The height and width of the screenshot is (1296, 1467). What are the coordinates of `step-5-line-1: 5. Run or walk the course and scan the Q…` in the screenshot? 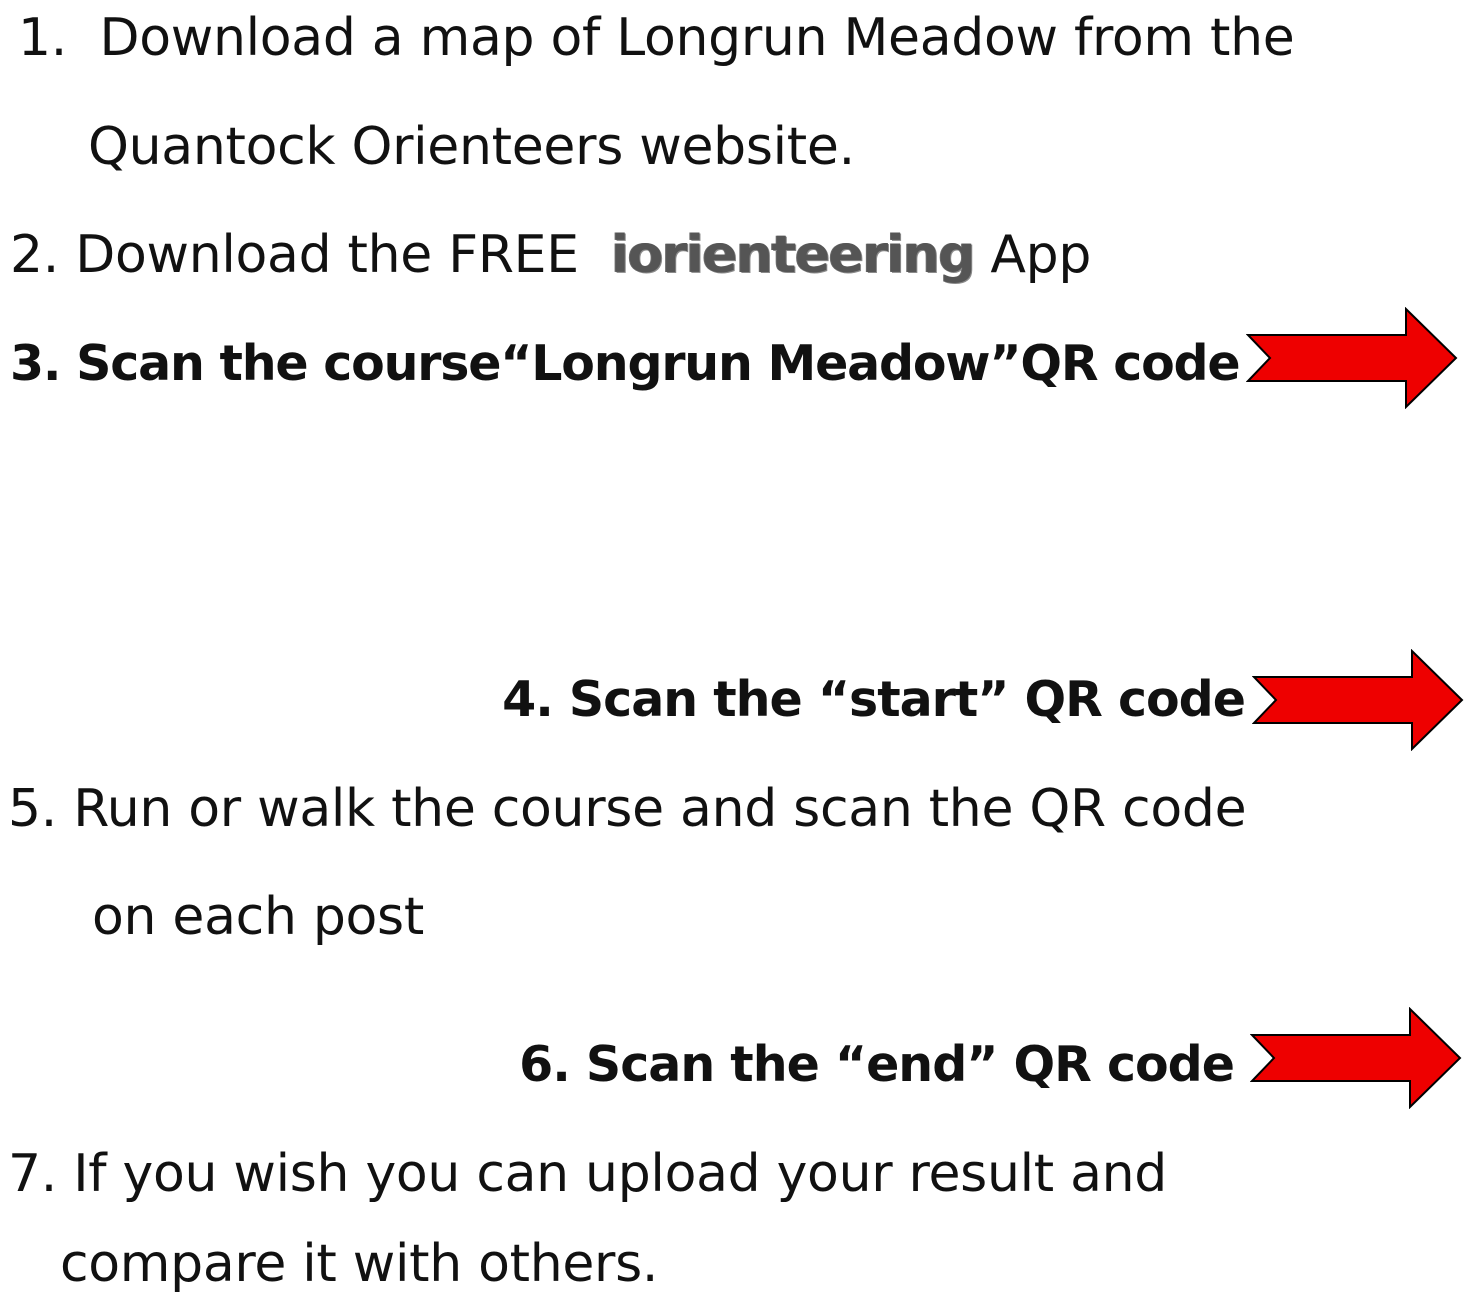 It's located at (627, 809).